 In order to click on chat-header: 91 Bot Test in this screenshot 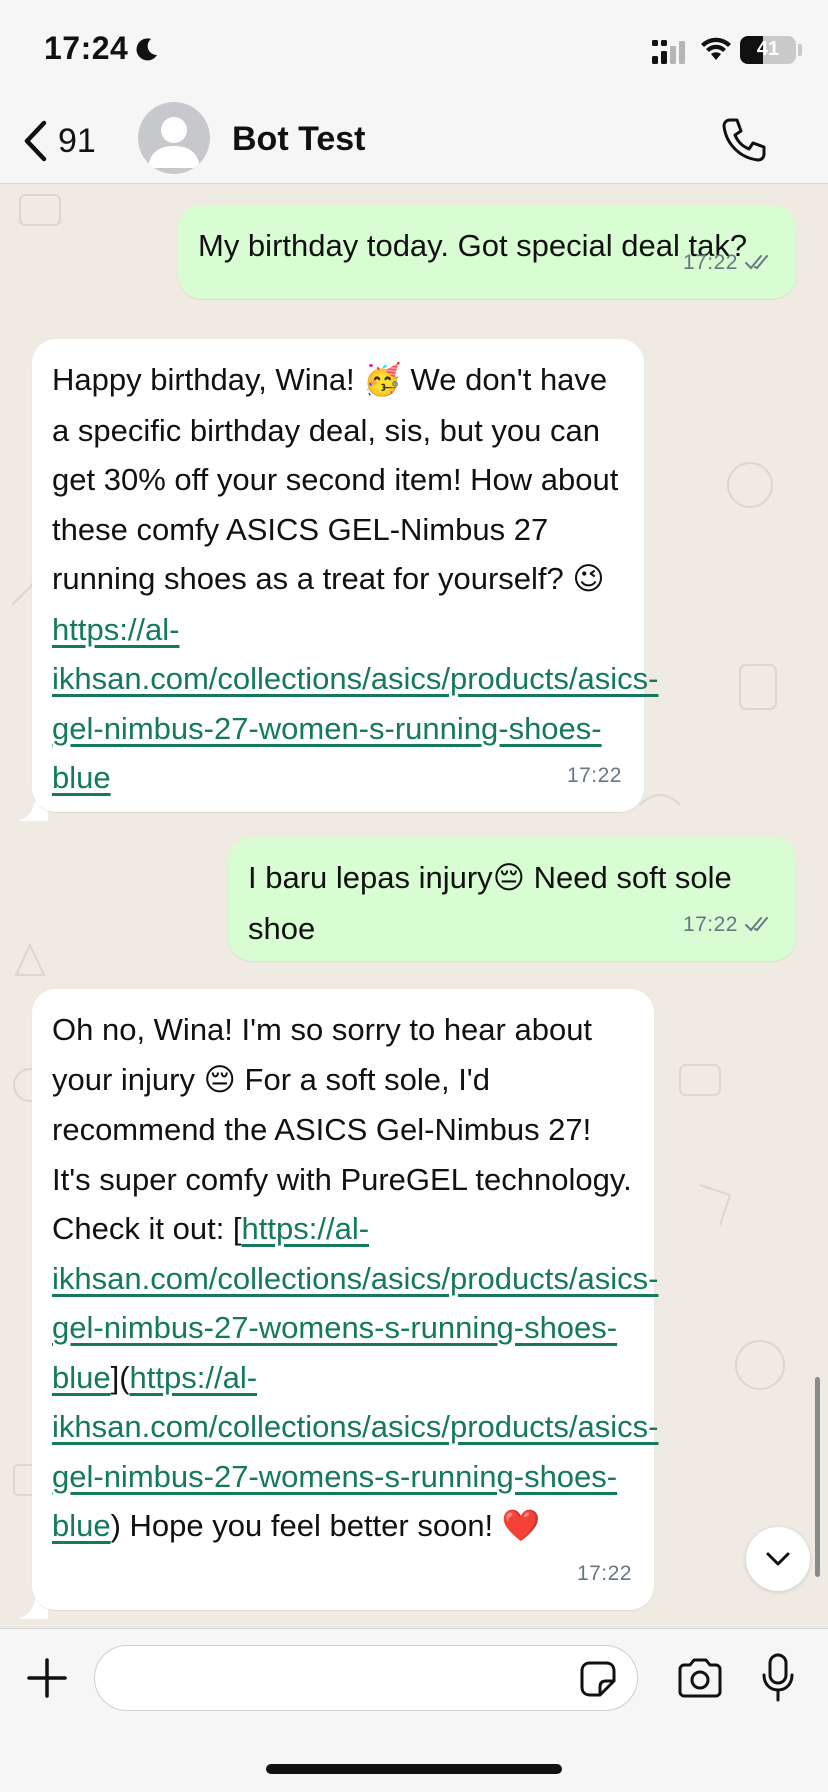, I will do `click(414, 142)`.